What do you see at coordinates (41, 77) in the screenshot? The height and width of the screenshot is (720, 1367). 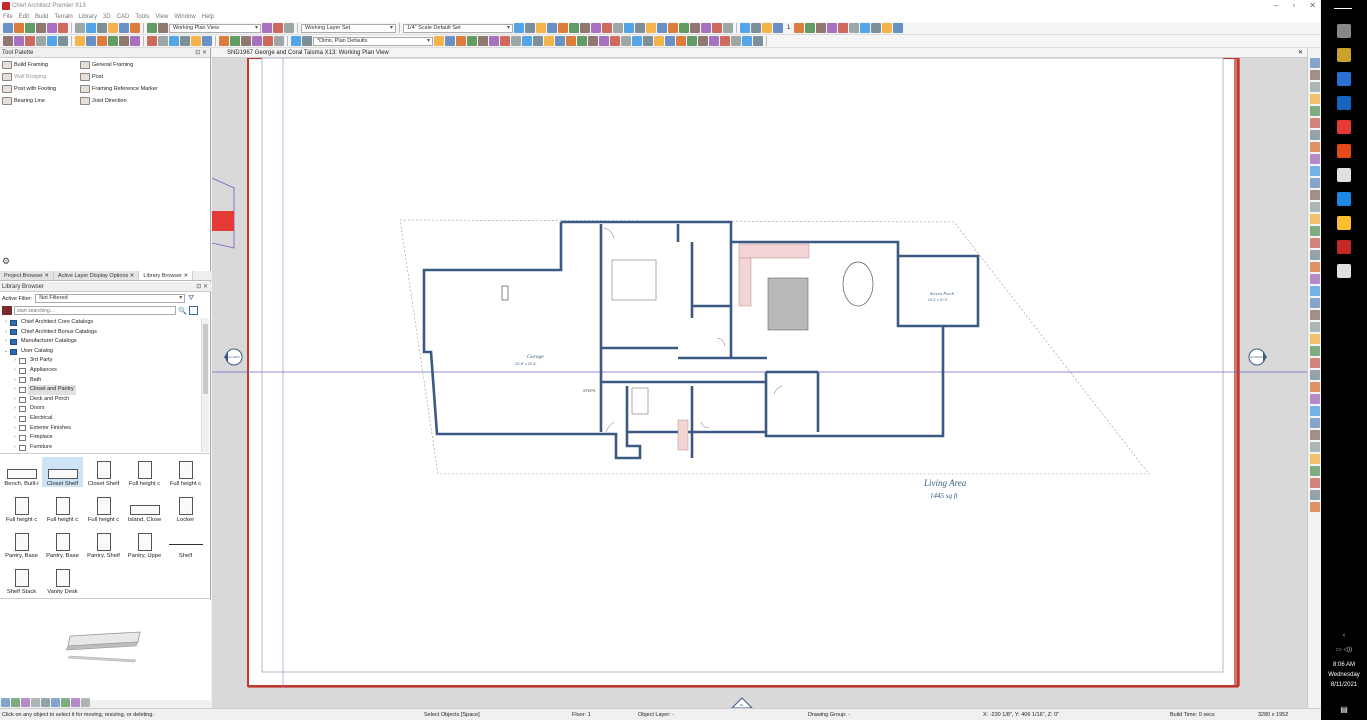 I see `tool-wall-bridging: Wall Bridging` at bounding box center [41, 77].